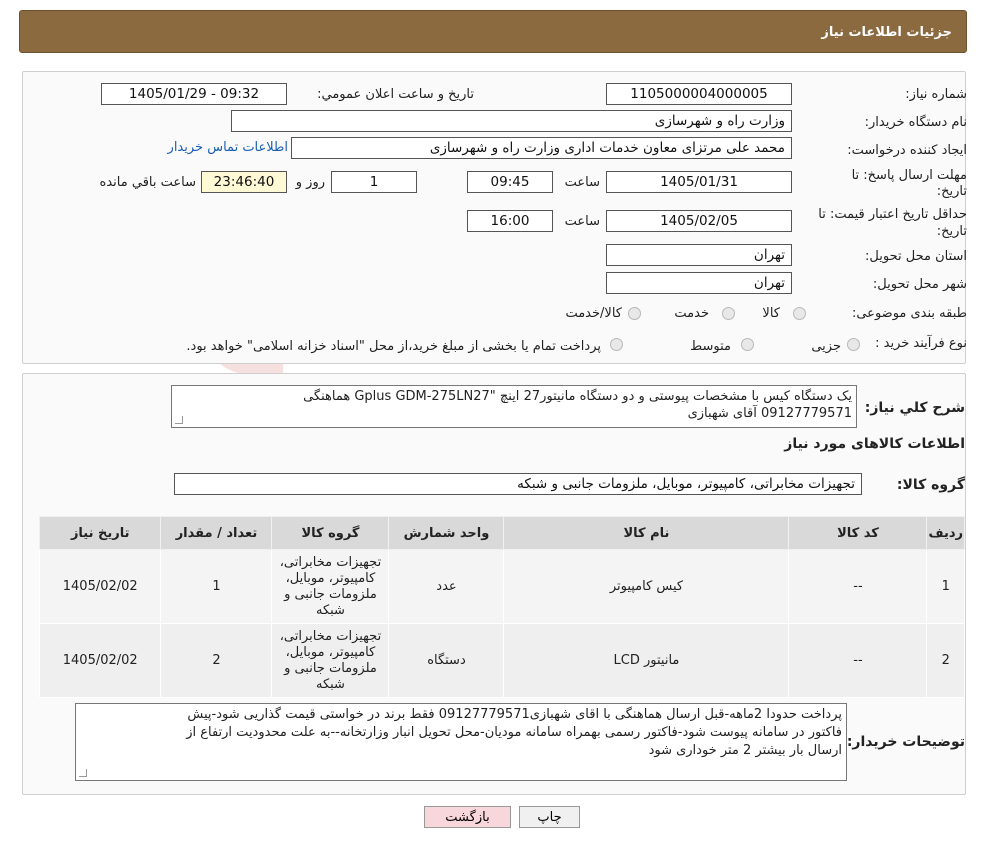 This screenshot has width=985, height=850. What do you see at coordinates (747, 344) in the screenshot?
I see `process-medium-radio` at bounding box center [747, 344].